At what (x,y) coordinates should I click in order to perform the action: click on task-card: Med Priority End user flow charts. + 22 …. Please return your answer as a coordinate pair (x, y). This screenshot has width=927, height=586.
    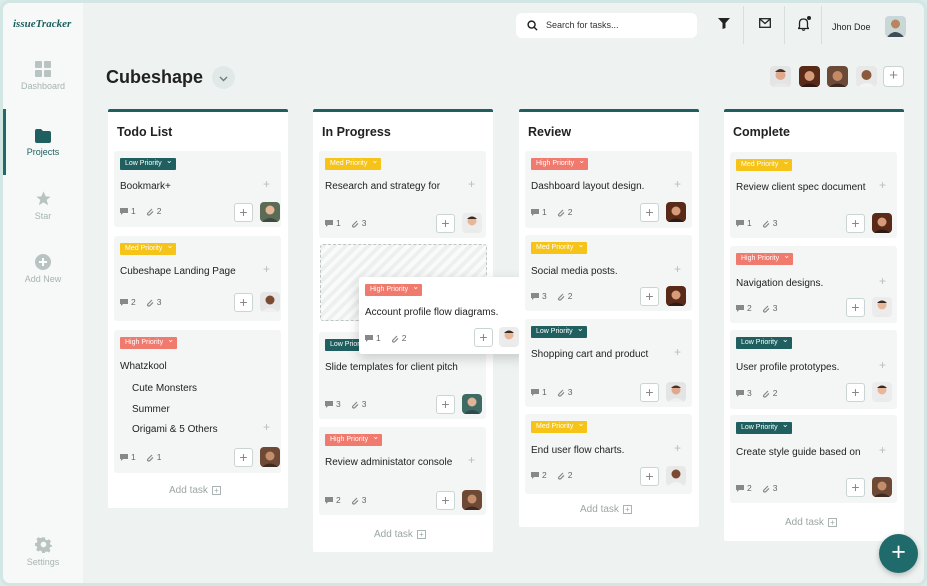
    Looking at the image, I should click on (608, 454).